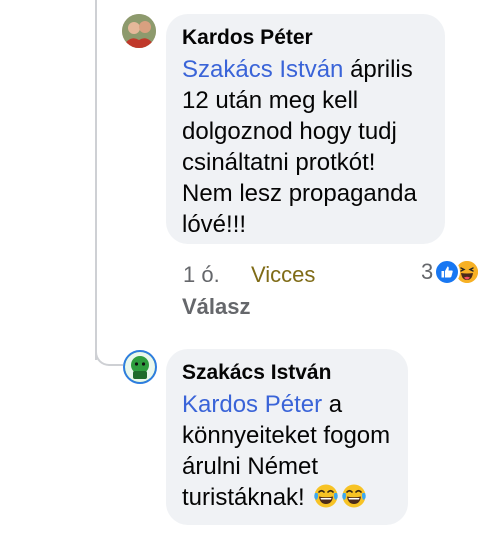 This screenshot has height=540, width=501. Describe the element at coordinates (288, 373) in the screenshot. I see `comment-author: Szakács István` at that location.